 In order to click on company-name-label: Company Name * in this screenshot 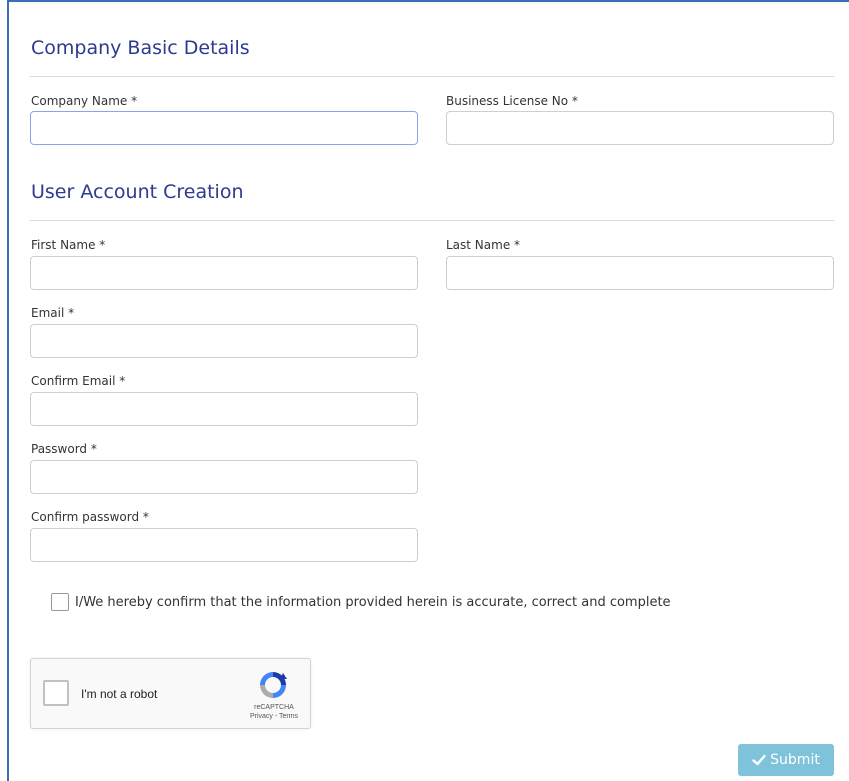, I will do `click(84, 101)`.